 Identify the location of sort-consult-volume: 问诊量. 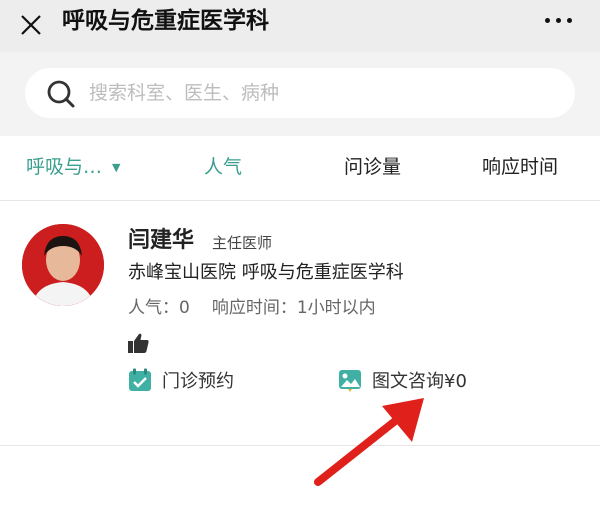
(372, 167).